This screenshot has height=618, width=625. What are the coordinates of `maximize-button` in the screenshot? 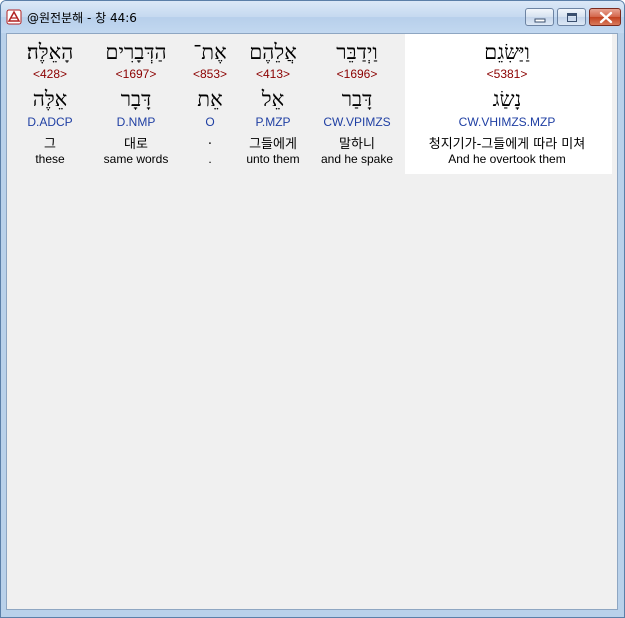 It's located at (571, 17).